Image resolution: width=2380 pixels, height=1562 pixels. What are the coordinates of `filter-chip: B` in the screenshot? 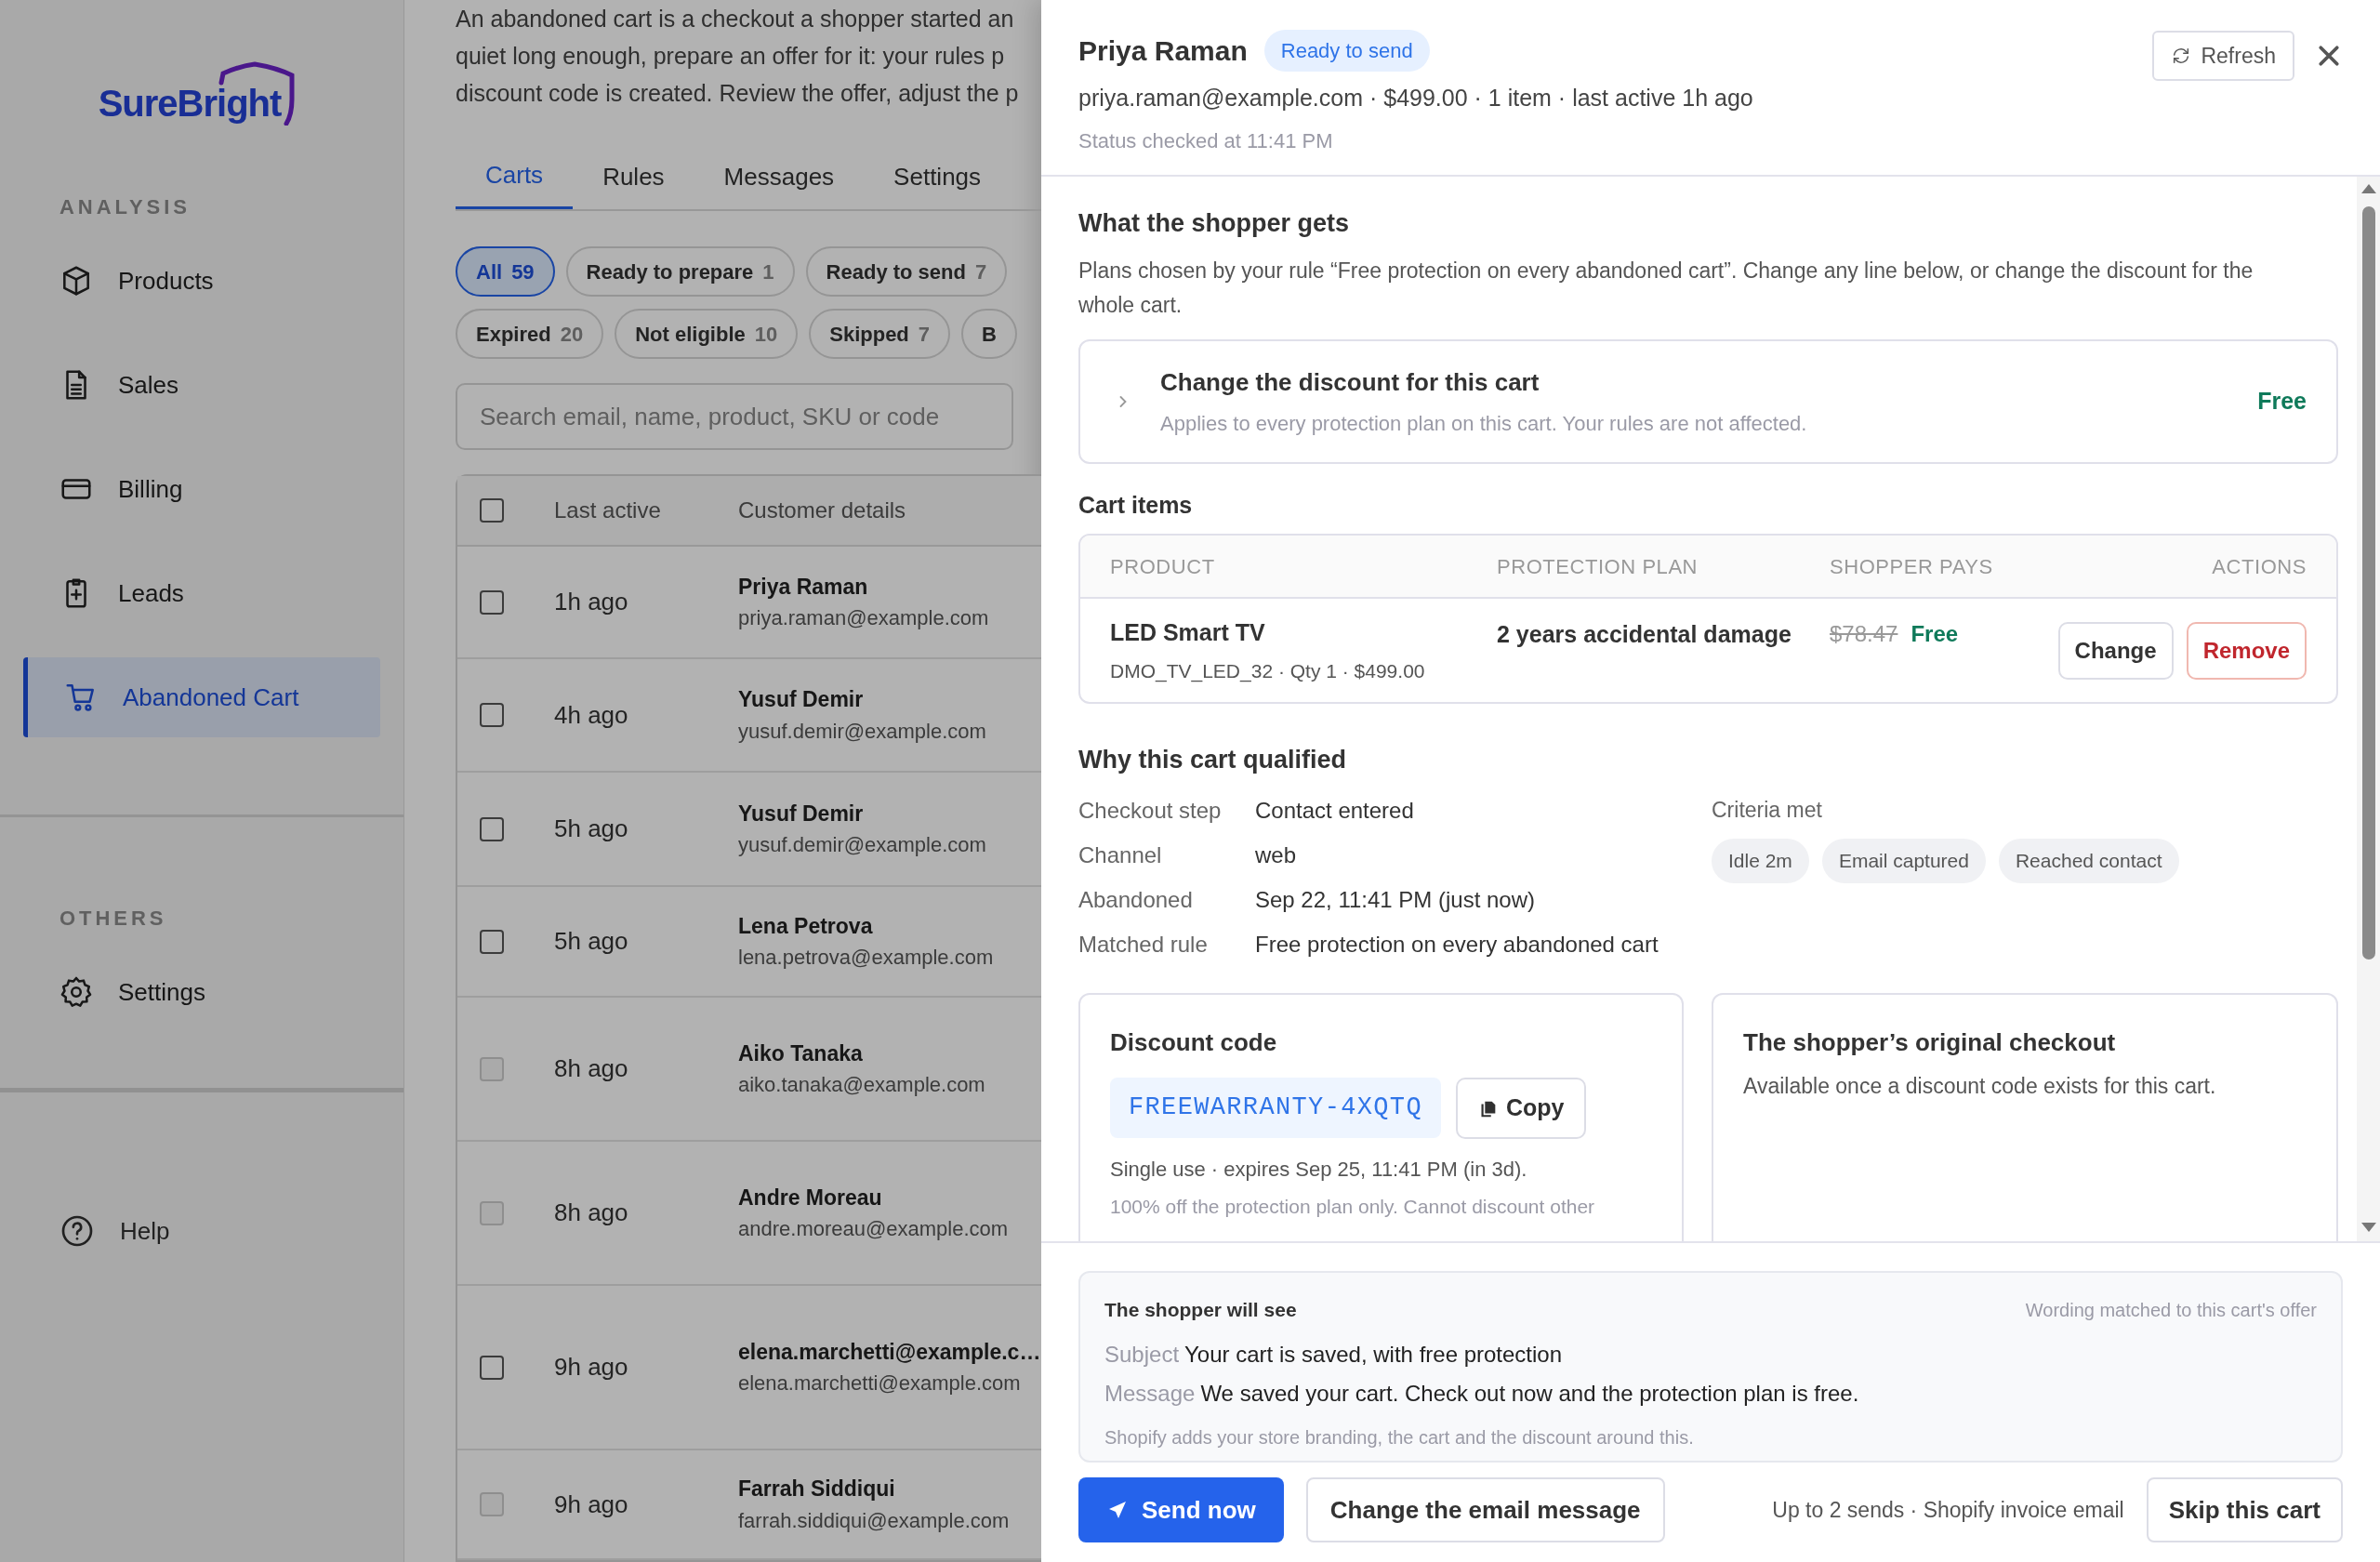 It's located at (989, 334).